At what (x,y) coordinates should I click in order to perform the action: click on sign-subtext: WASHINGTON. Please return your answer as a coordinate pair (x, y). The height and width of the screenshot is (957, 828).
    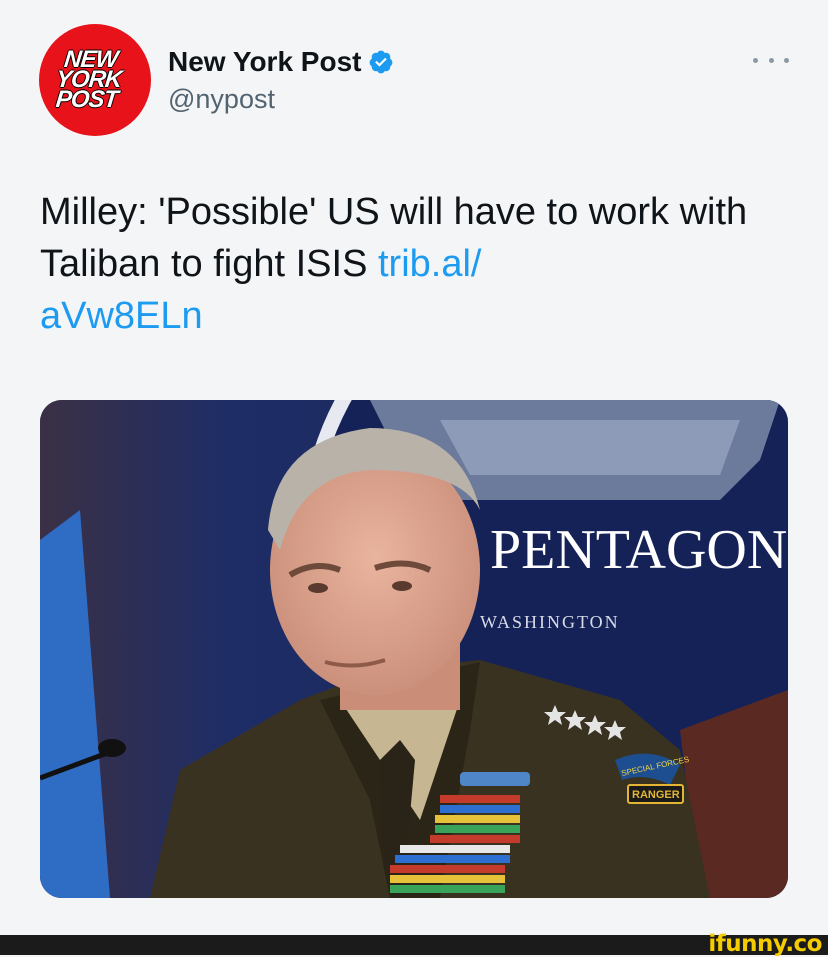
    Looking at the image, I should click on (550, 622).